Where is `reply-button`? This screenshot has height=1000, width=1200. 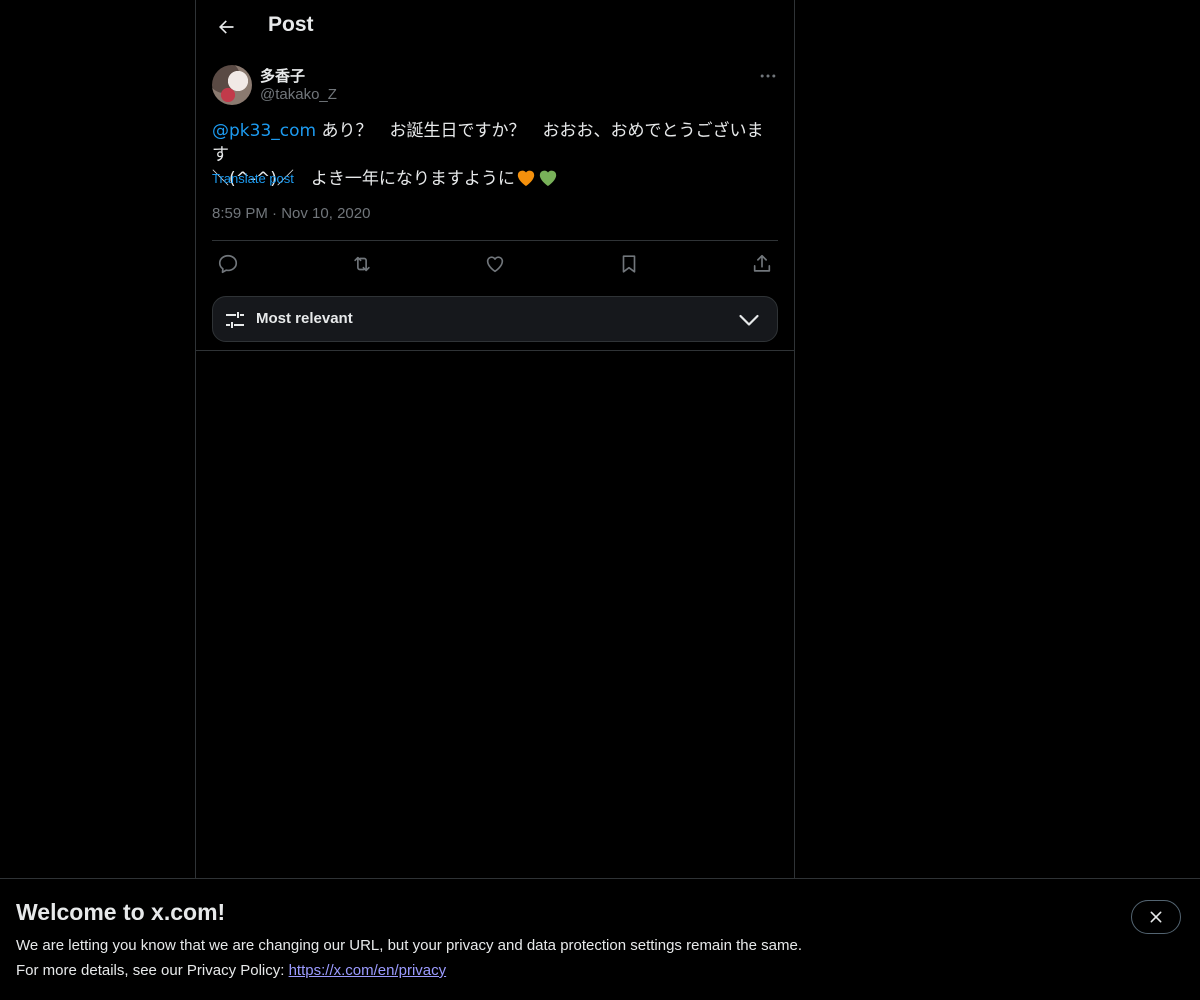
reply-button is located at coordinates (228, 264).